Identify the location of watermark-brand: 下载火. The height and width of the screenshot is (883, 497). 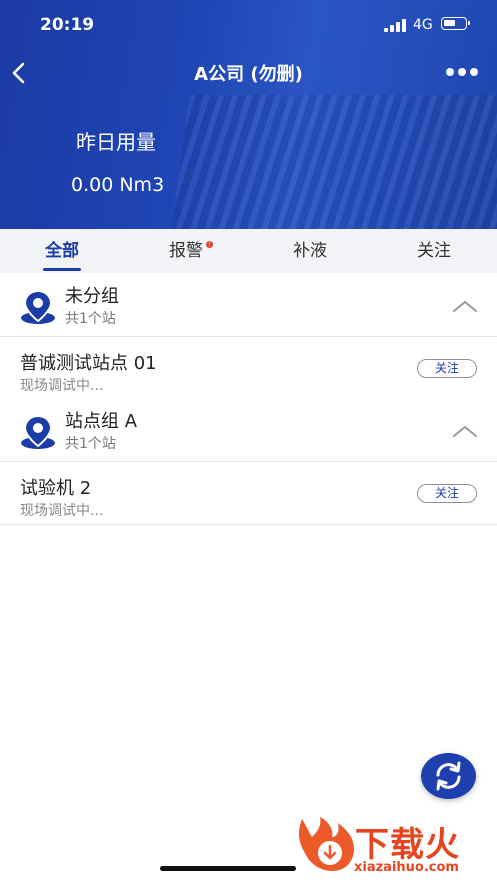
(407, 845).